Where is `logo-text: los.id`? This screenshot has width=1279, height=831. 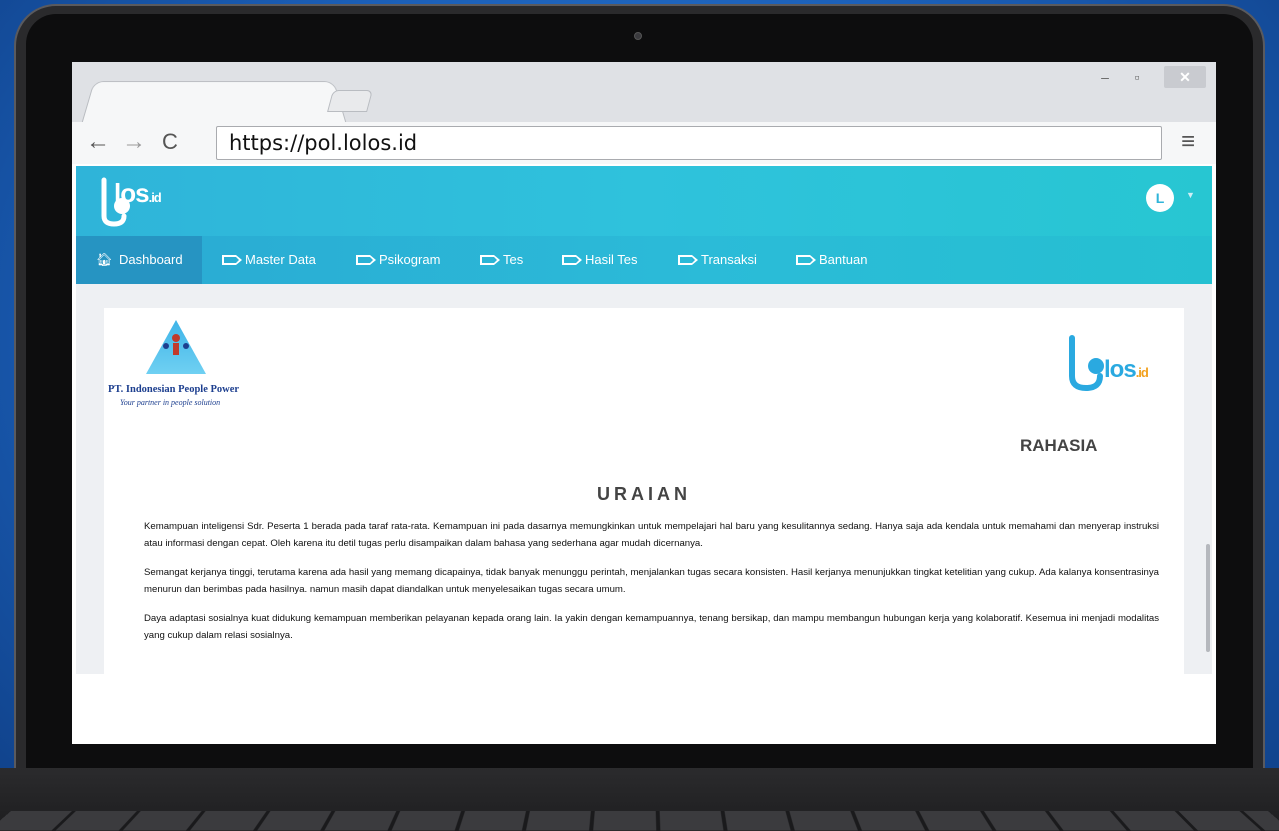
logo-text: los.id is located at coordinates (138, 193).